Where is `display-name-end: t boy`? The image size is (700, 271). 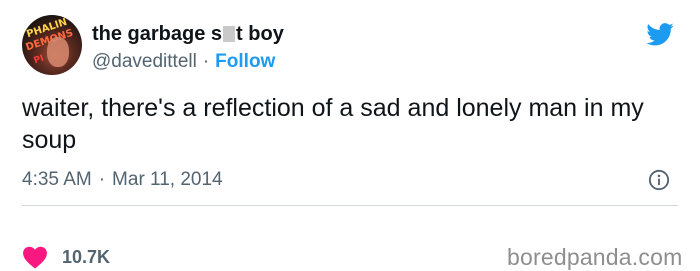
display-name-end: t boy is located at coordinates (260, 33).